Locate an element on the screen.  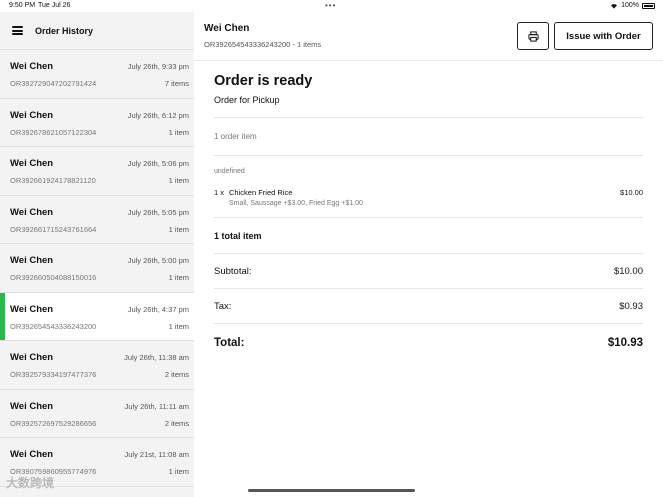
printer-icon is located at coordinates (533, 36).